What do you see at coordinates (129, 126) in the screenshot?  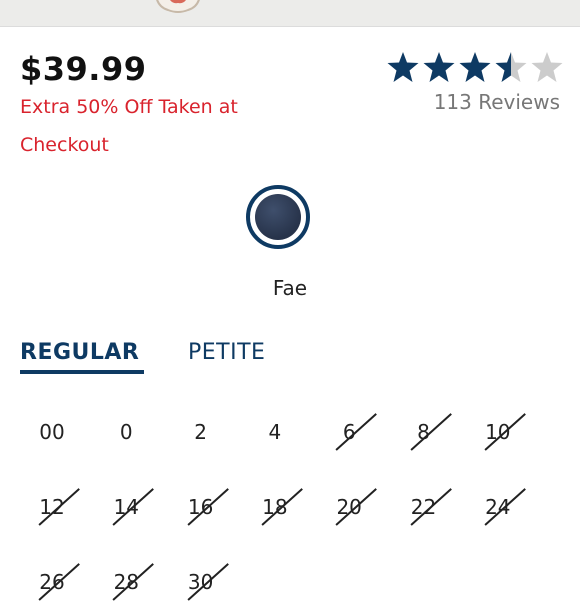 I see `promo-text: Extra 50% Off Taken at Checkout` at bounding box center [129, 126].